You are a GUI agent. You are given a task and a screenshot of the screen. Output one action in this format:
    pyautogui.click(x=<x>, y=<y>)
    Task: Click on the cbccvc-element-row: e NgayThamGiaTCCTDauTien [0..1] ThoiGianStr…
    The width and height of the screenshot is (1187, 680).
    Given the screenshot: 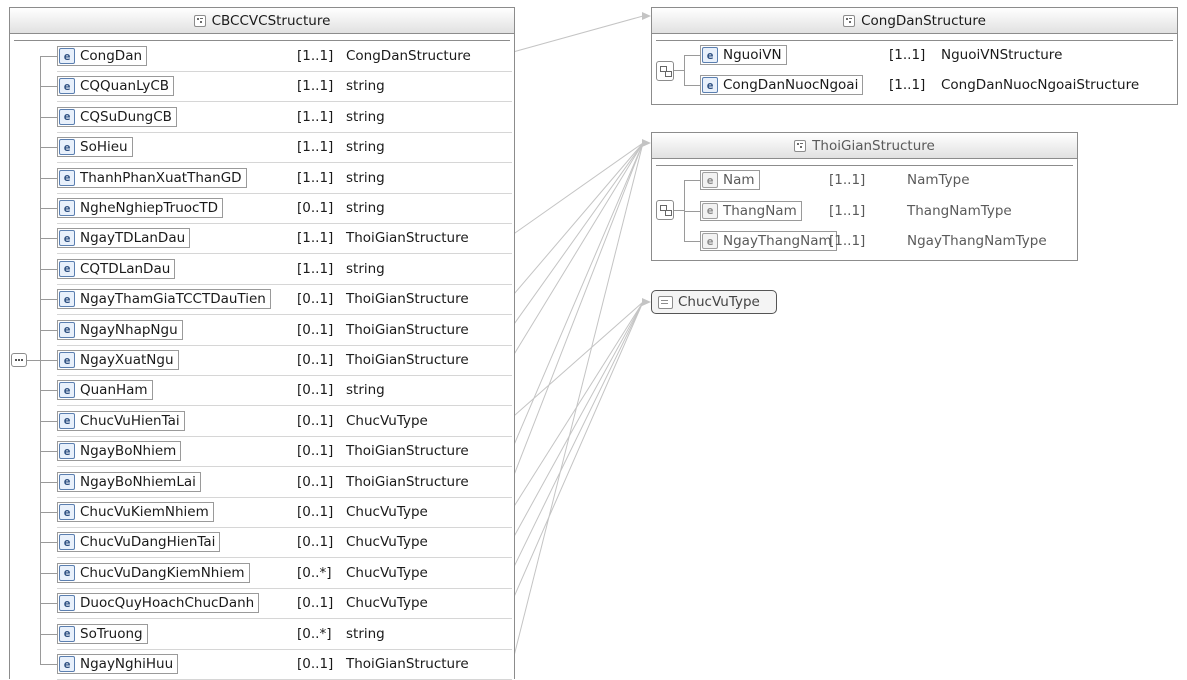 What is the action you would take?
    pyautogui.click(x=276, y=300)
    